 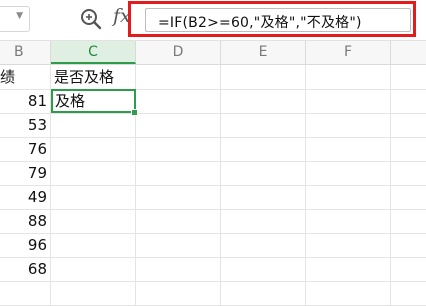 What do you see at coordinates (84, 77) in the screenshot?
I see `cell-c1: 是否及格` at bounding box center [84, 77].